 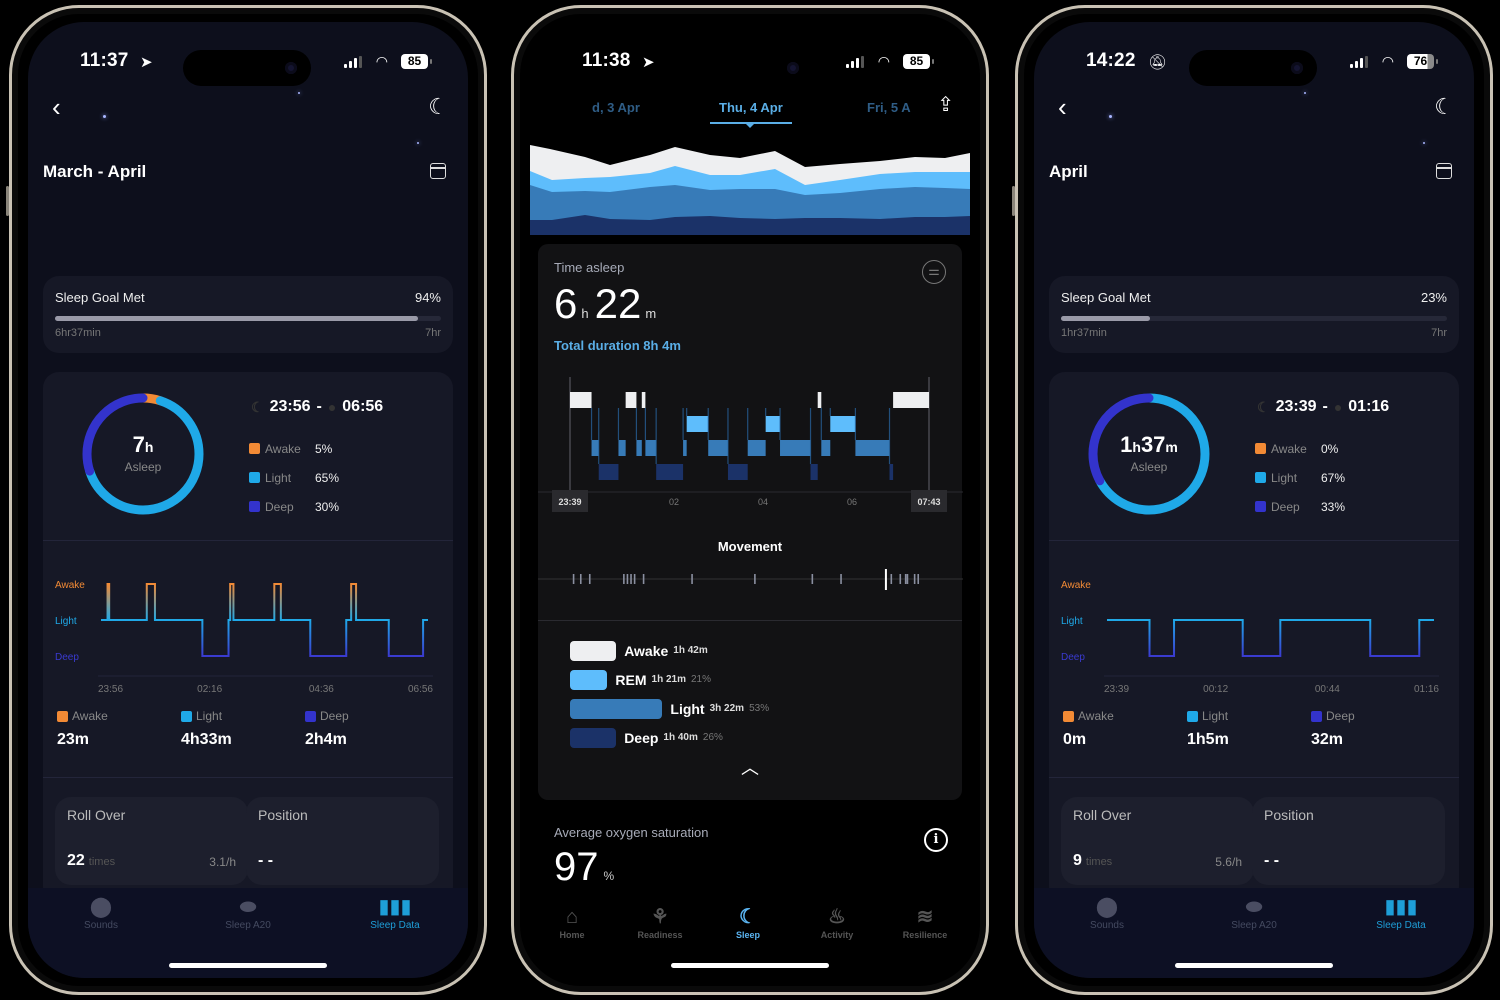 I want to click on stage-awake: Awake 1h 42m, so click(x=669, y=650).